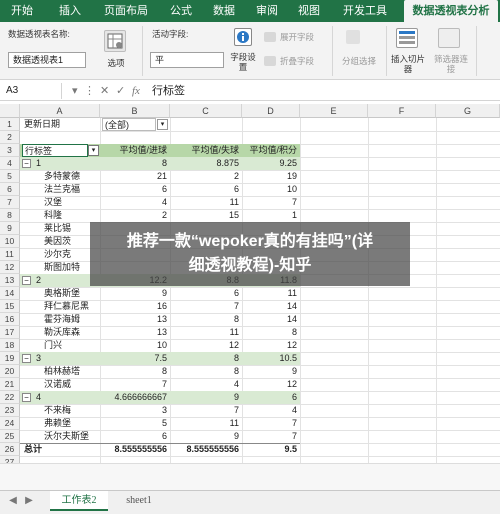 The image size is (500, 514). Describe the element at coordinates (135, 176) in the screenshot. I see `pivot-value-cell: 21` at that location.